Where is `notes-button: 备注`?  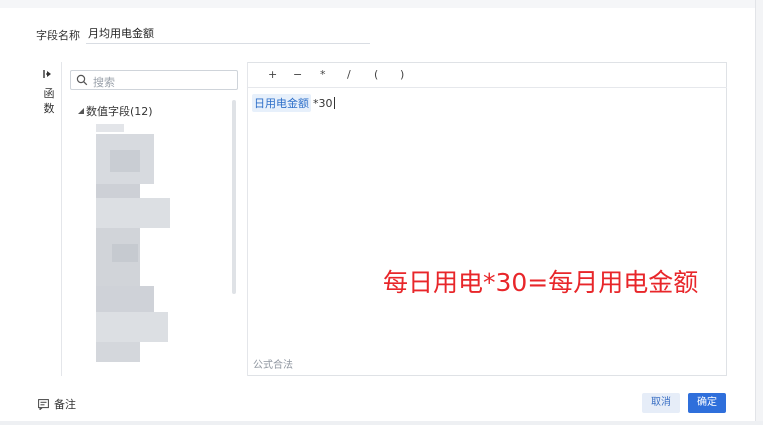
notes-button: 备注 is located at coordinates (57, 404).